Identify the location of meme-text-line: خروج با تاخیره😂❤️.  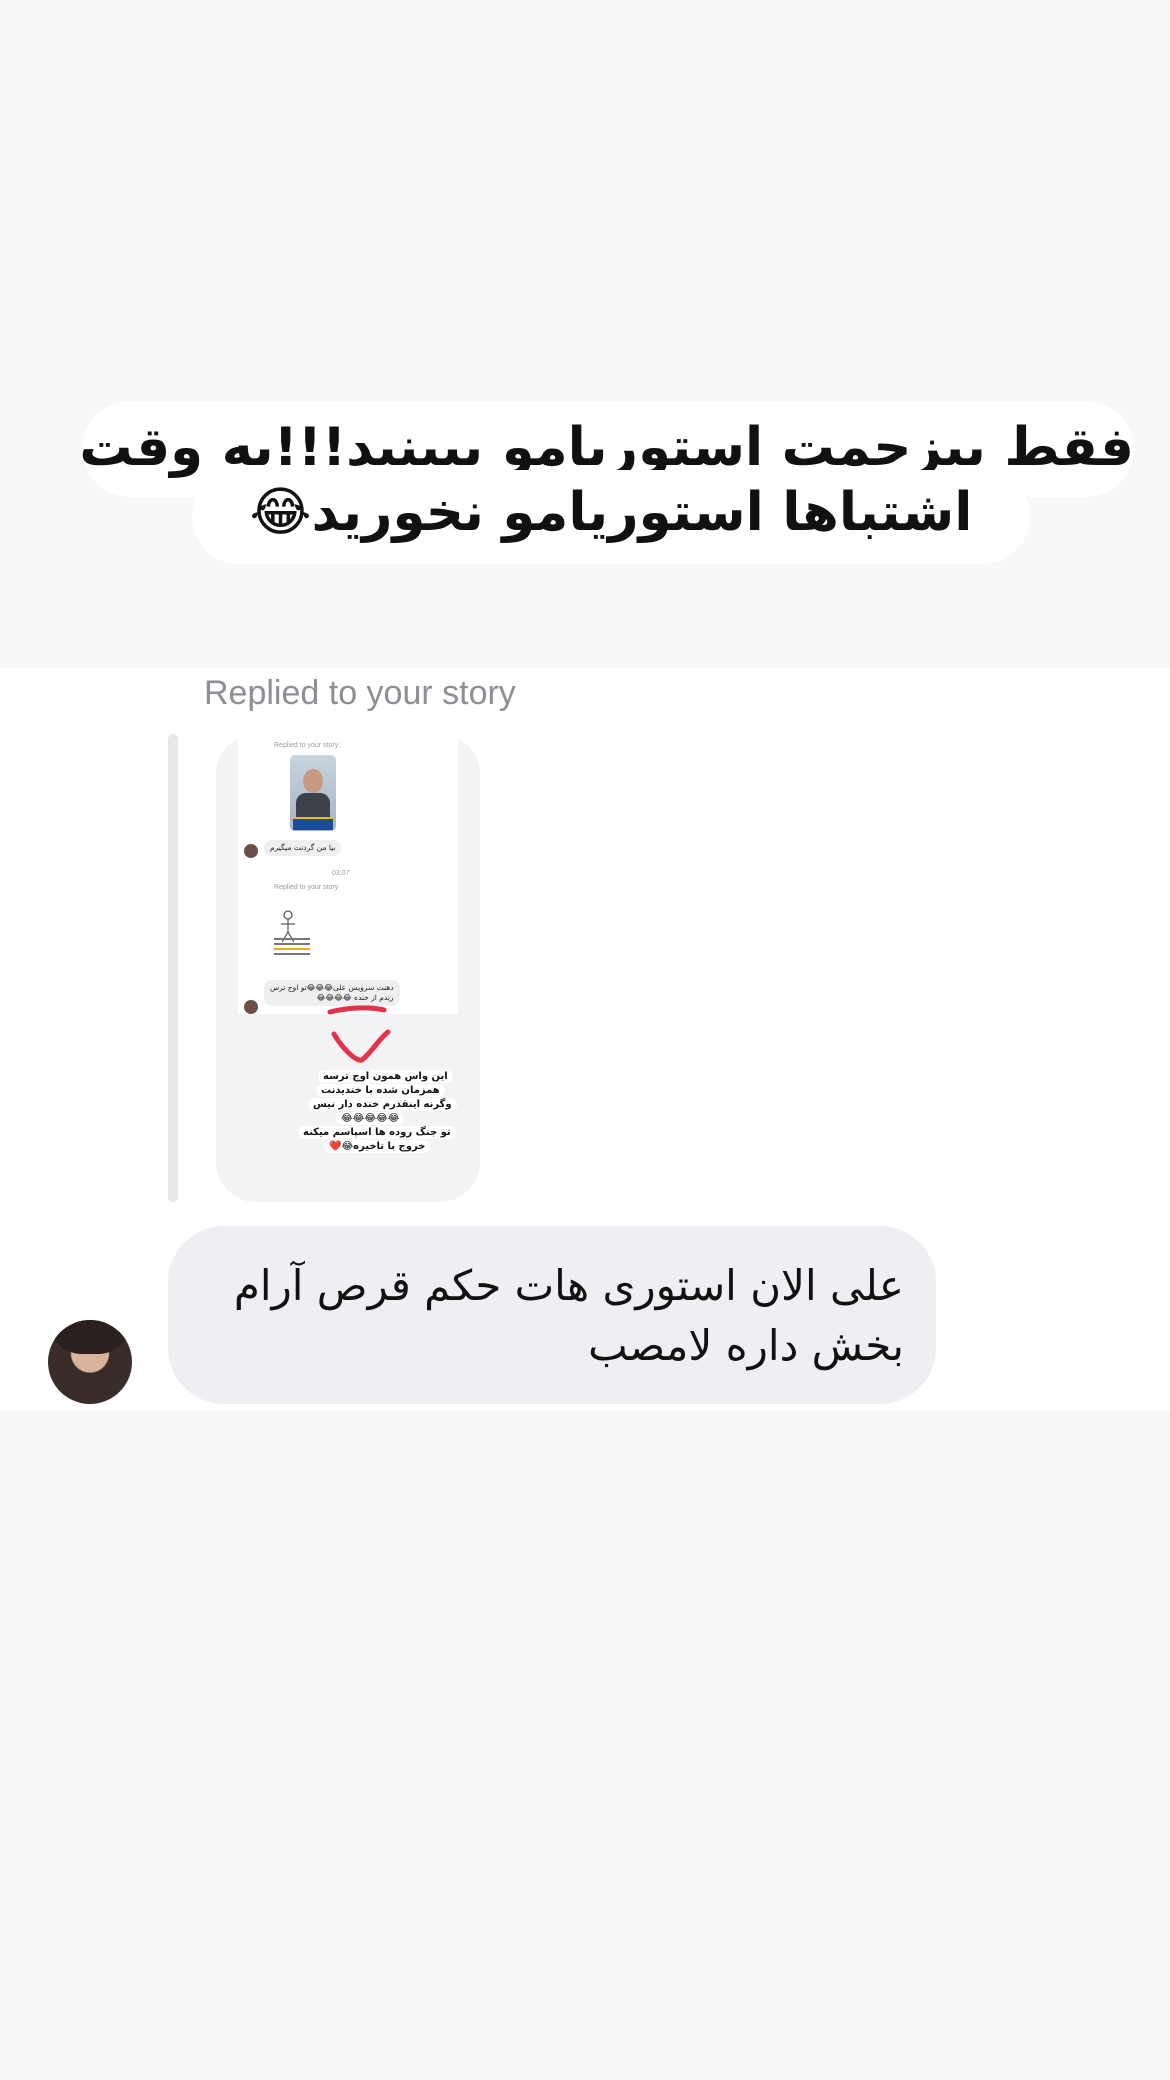
(377, 1146).